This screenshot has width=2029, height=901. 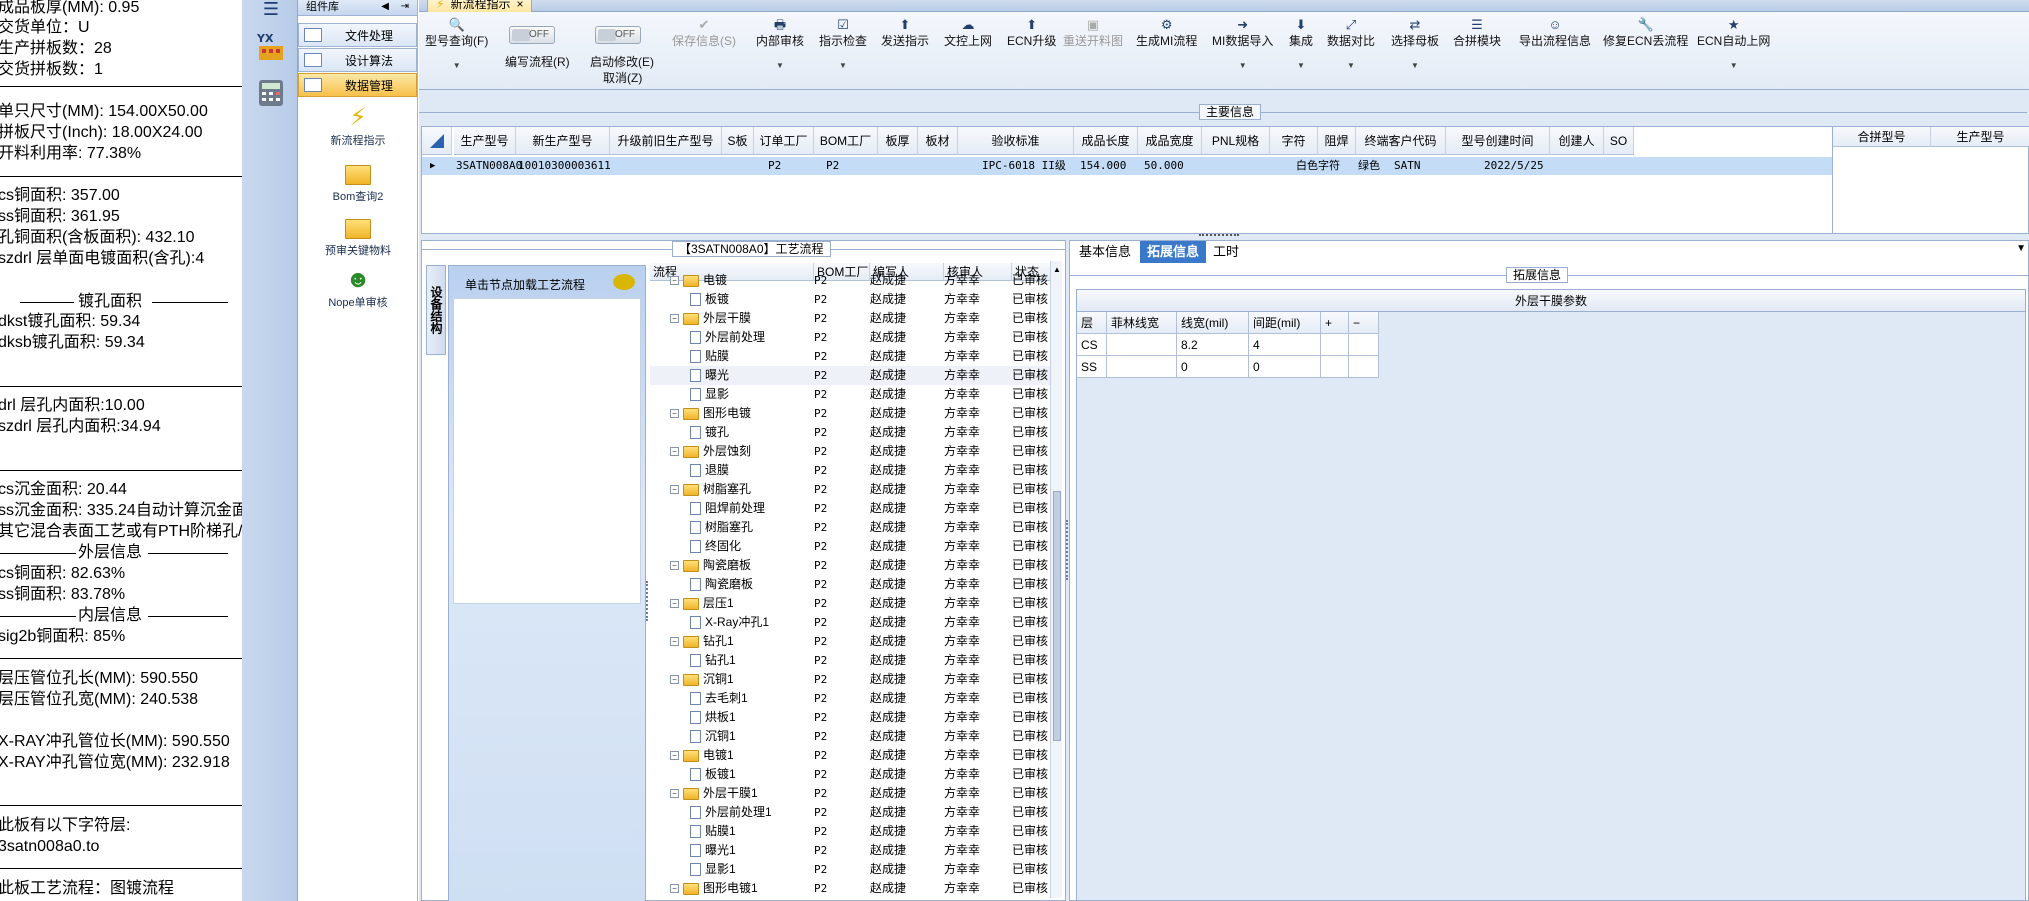 What do you see at coordinates (1093, 33) in the screenshot?
I see `resend-cutting-map-button: ▣ 重送开料图` at bounding box center [1093, 33].